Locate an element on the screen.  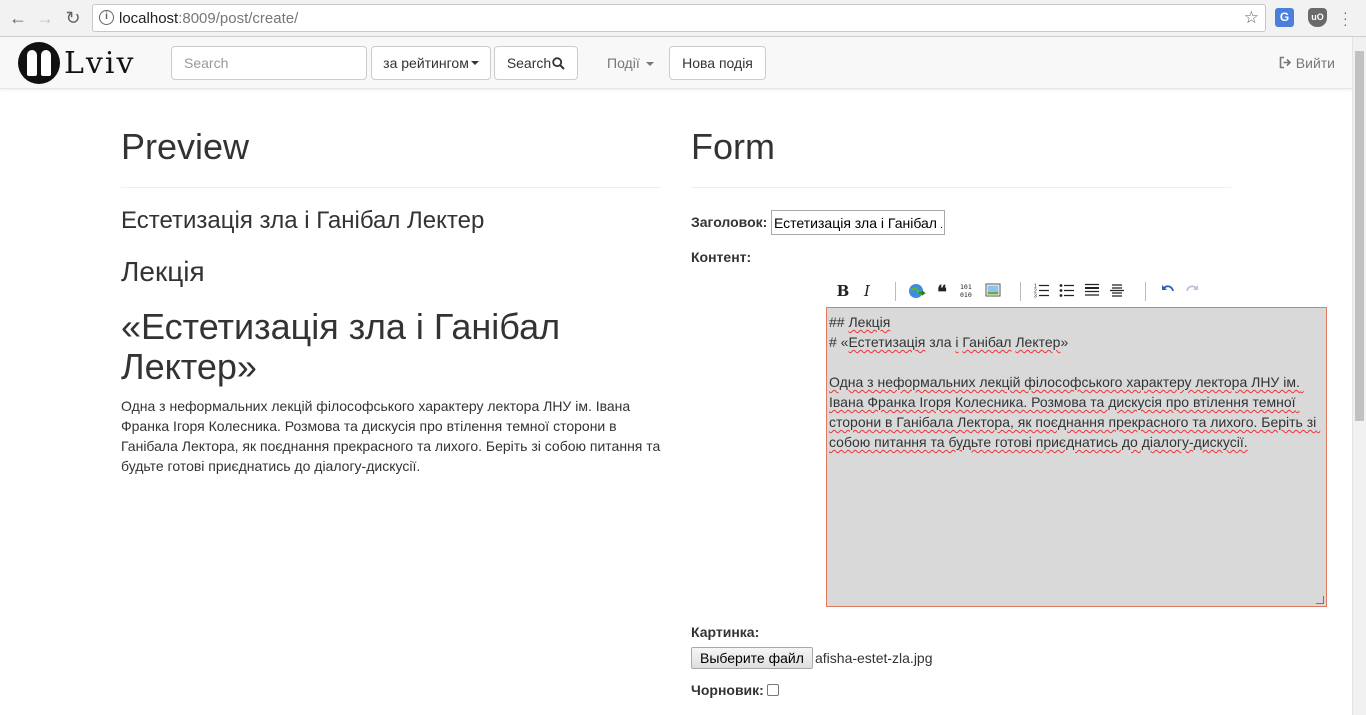
form-divider is located at coordinates (961, 187).